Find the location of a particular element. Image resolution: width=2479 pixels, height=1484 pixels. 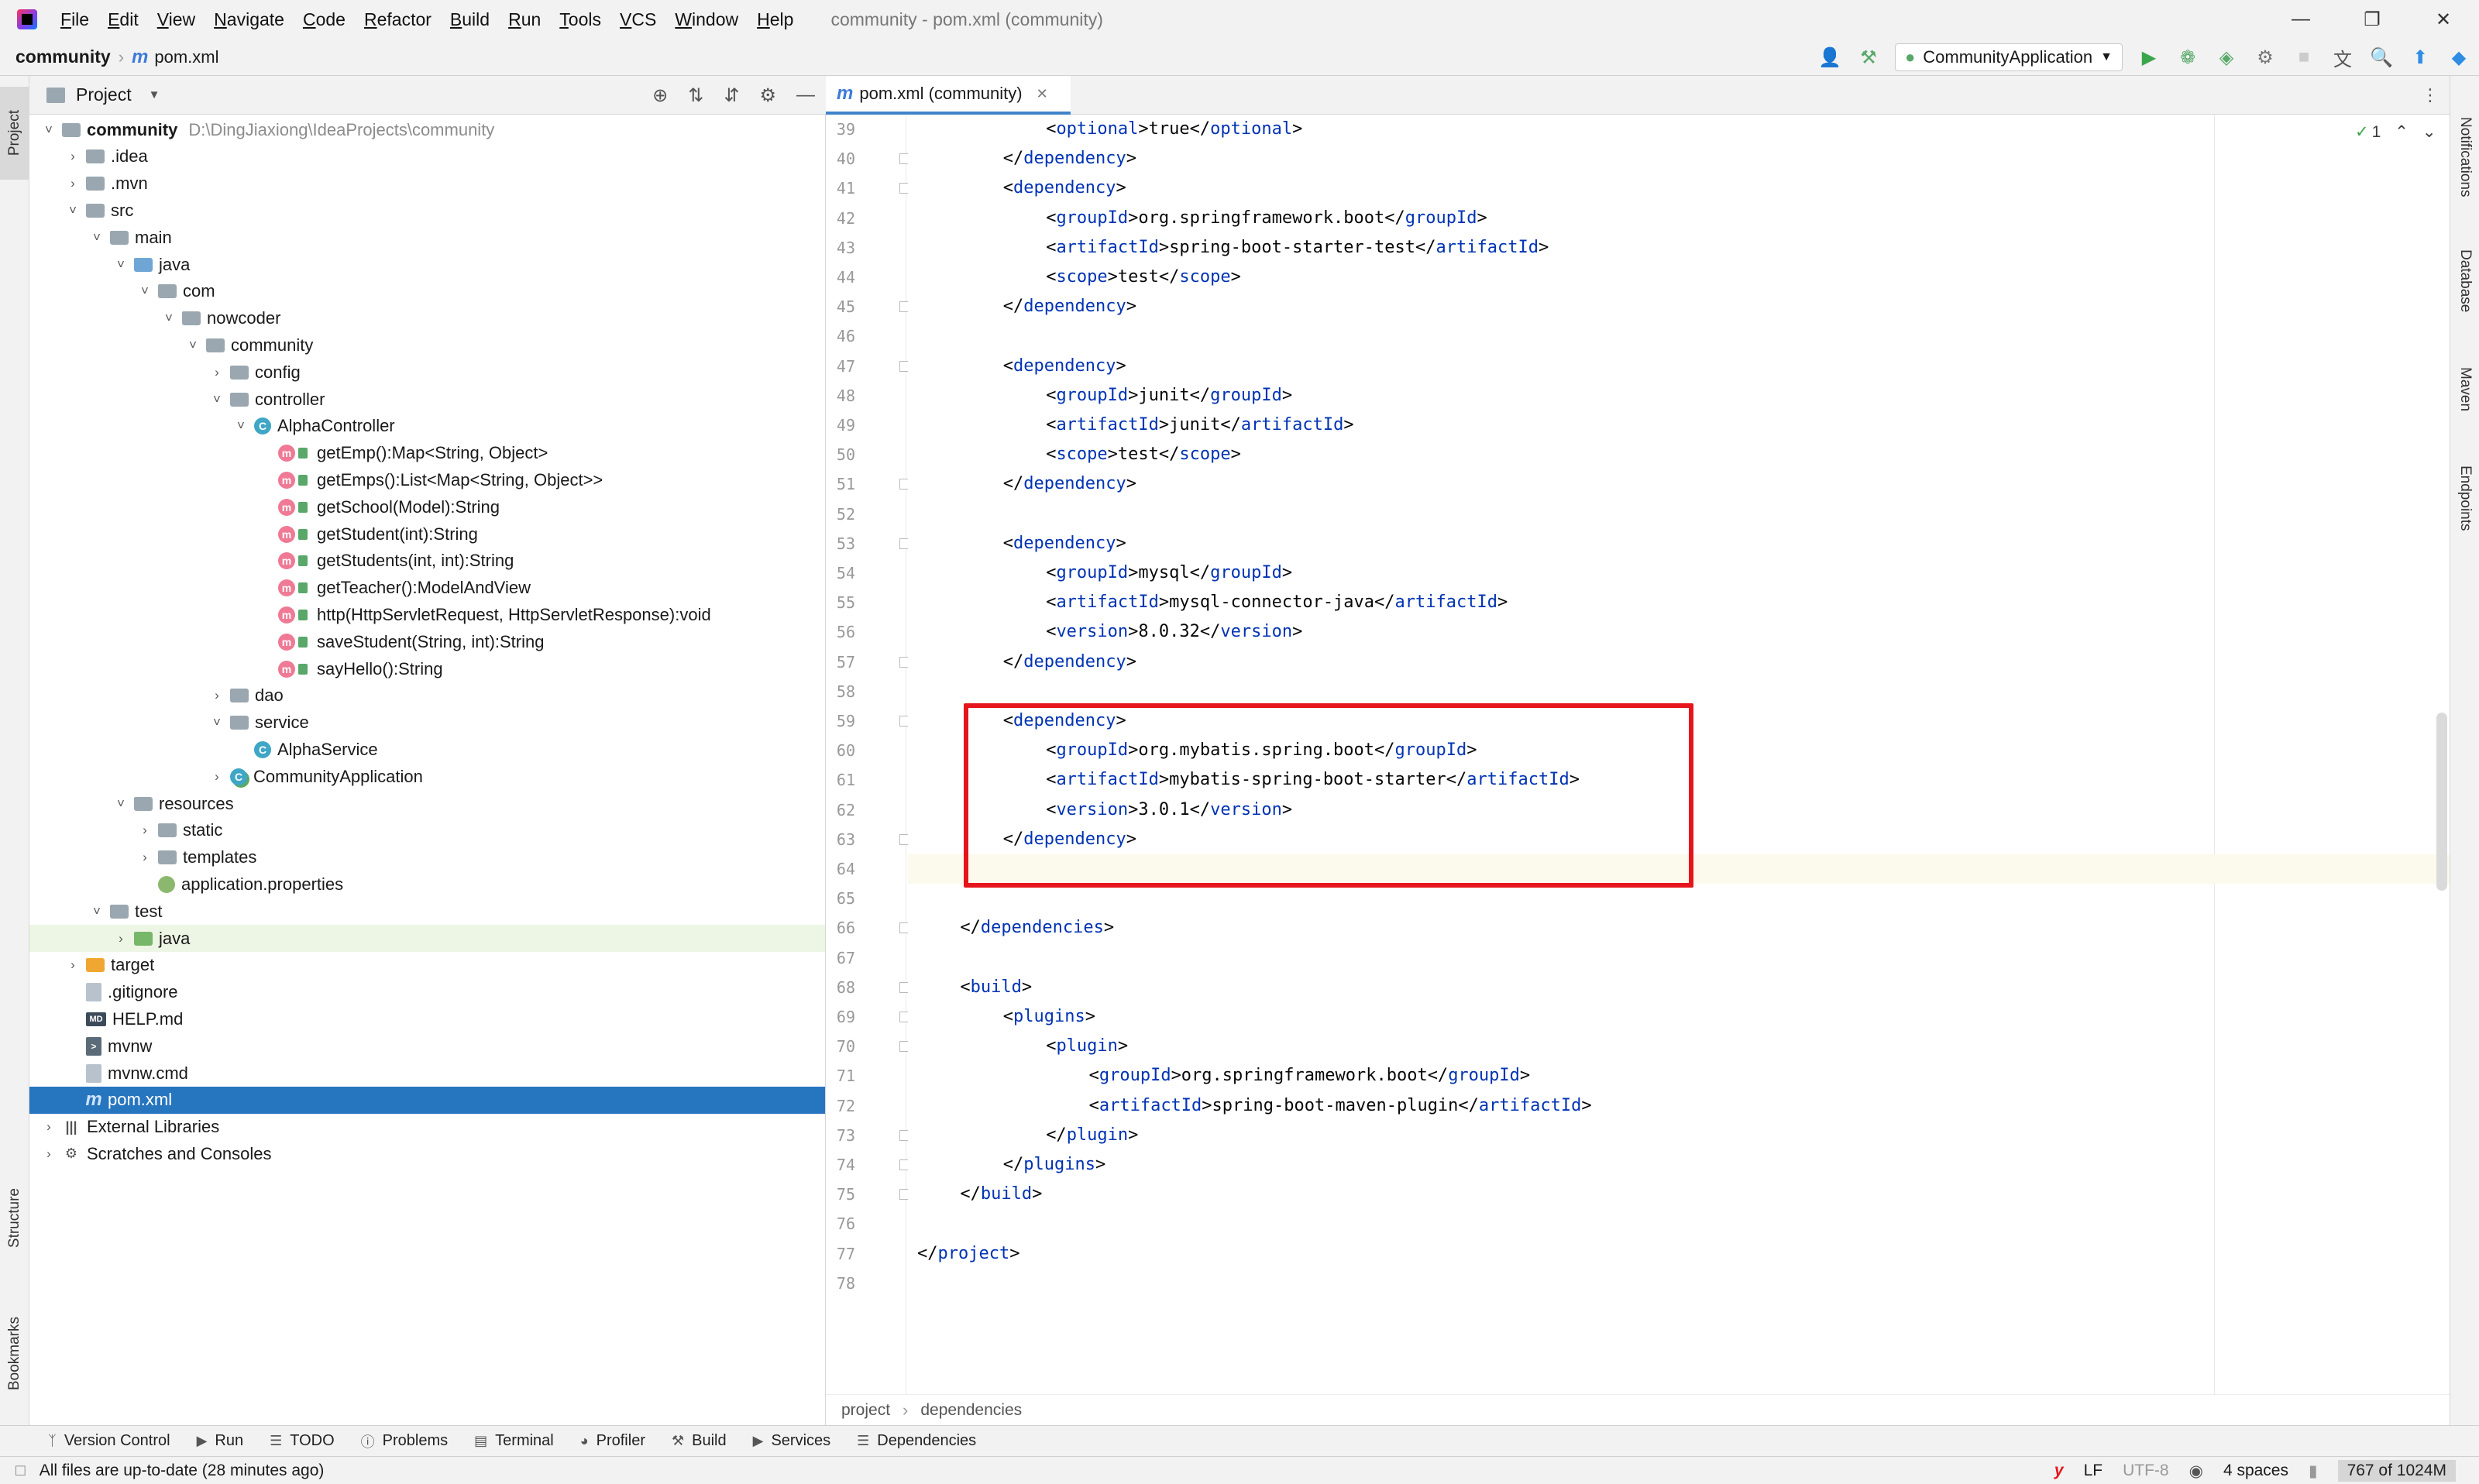

tree-item: ˅ nowcoder is located at coordinates (427, 318).